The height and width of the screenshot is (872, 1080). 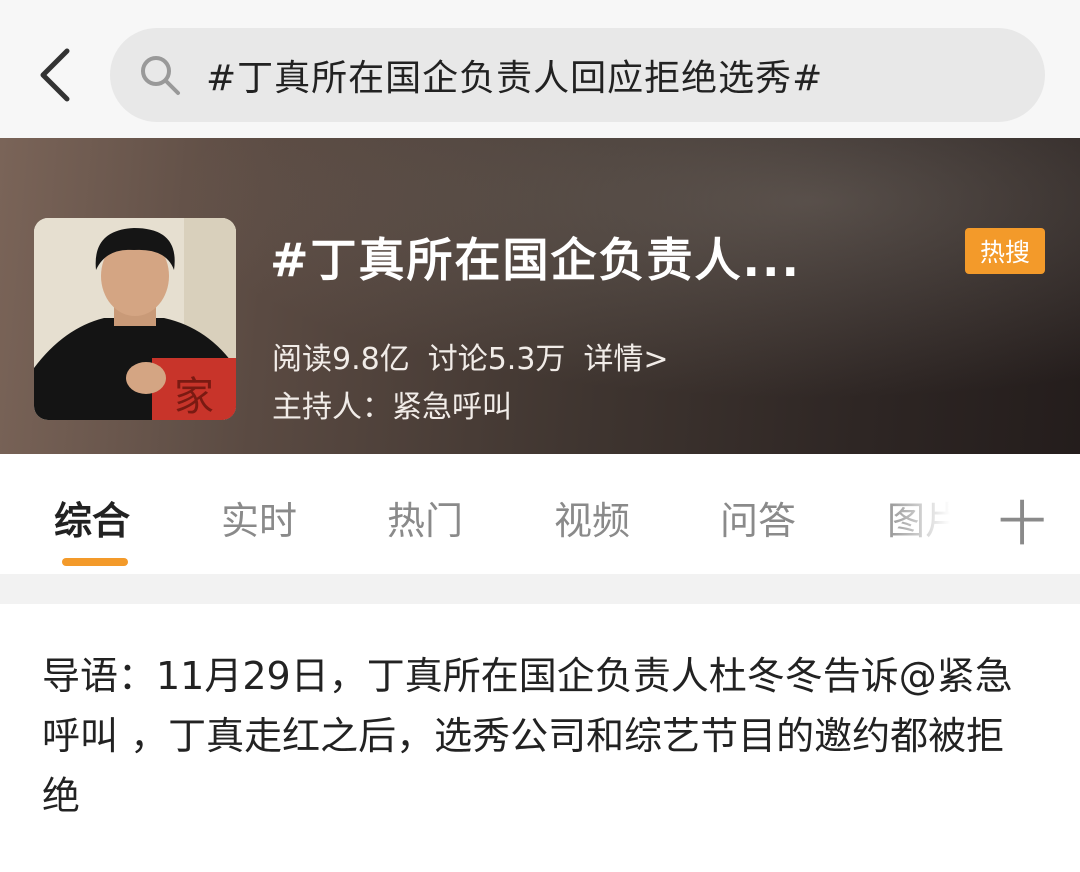 I want to click on search-query: #丁真所在国企负责人回应拒绝选秀#, so click(x=515, y=78).